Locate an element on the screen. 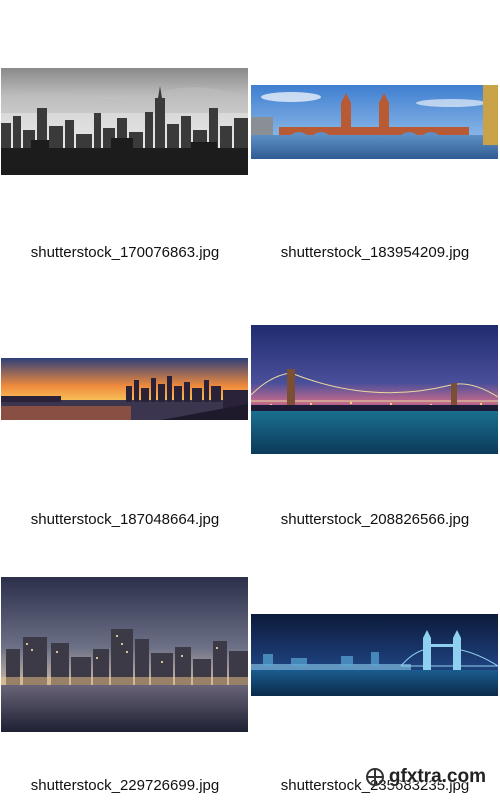 This screenshot has height=800, width=500. gfxtra-logo-icon is located at coordinates (374, 777).